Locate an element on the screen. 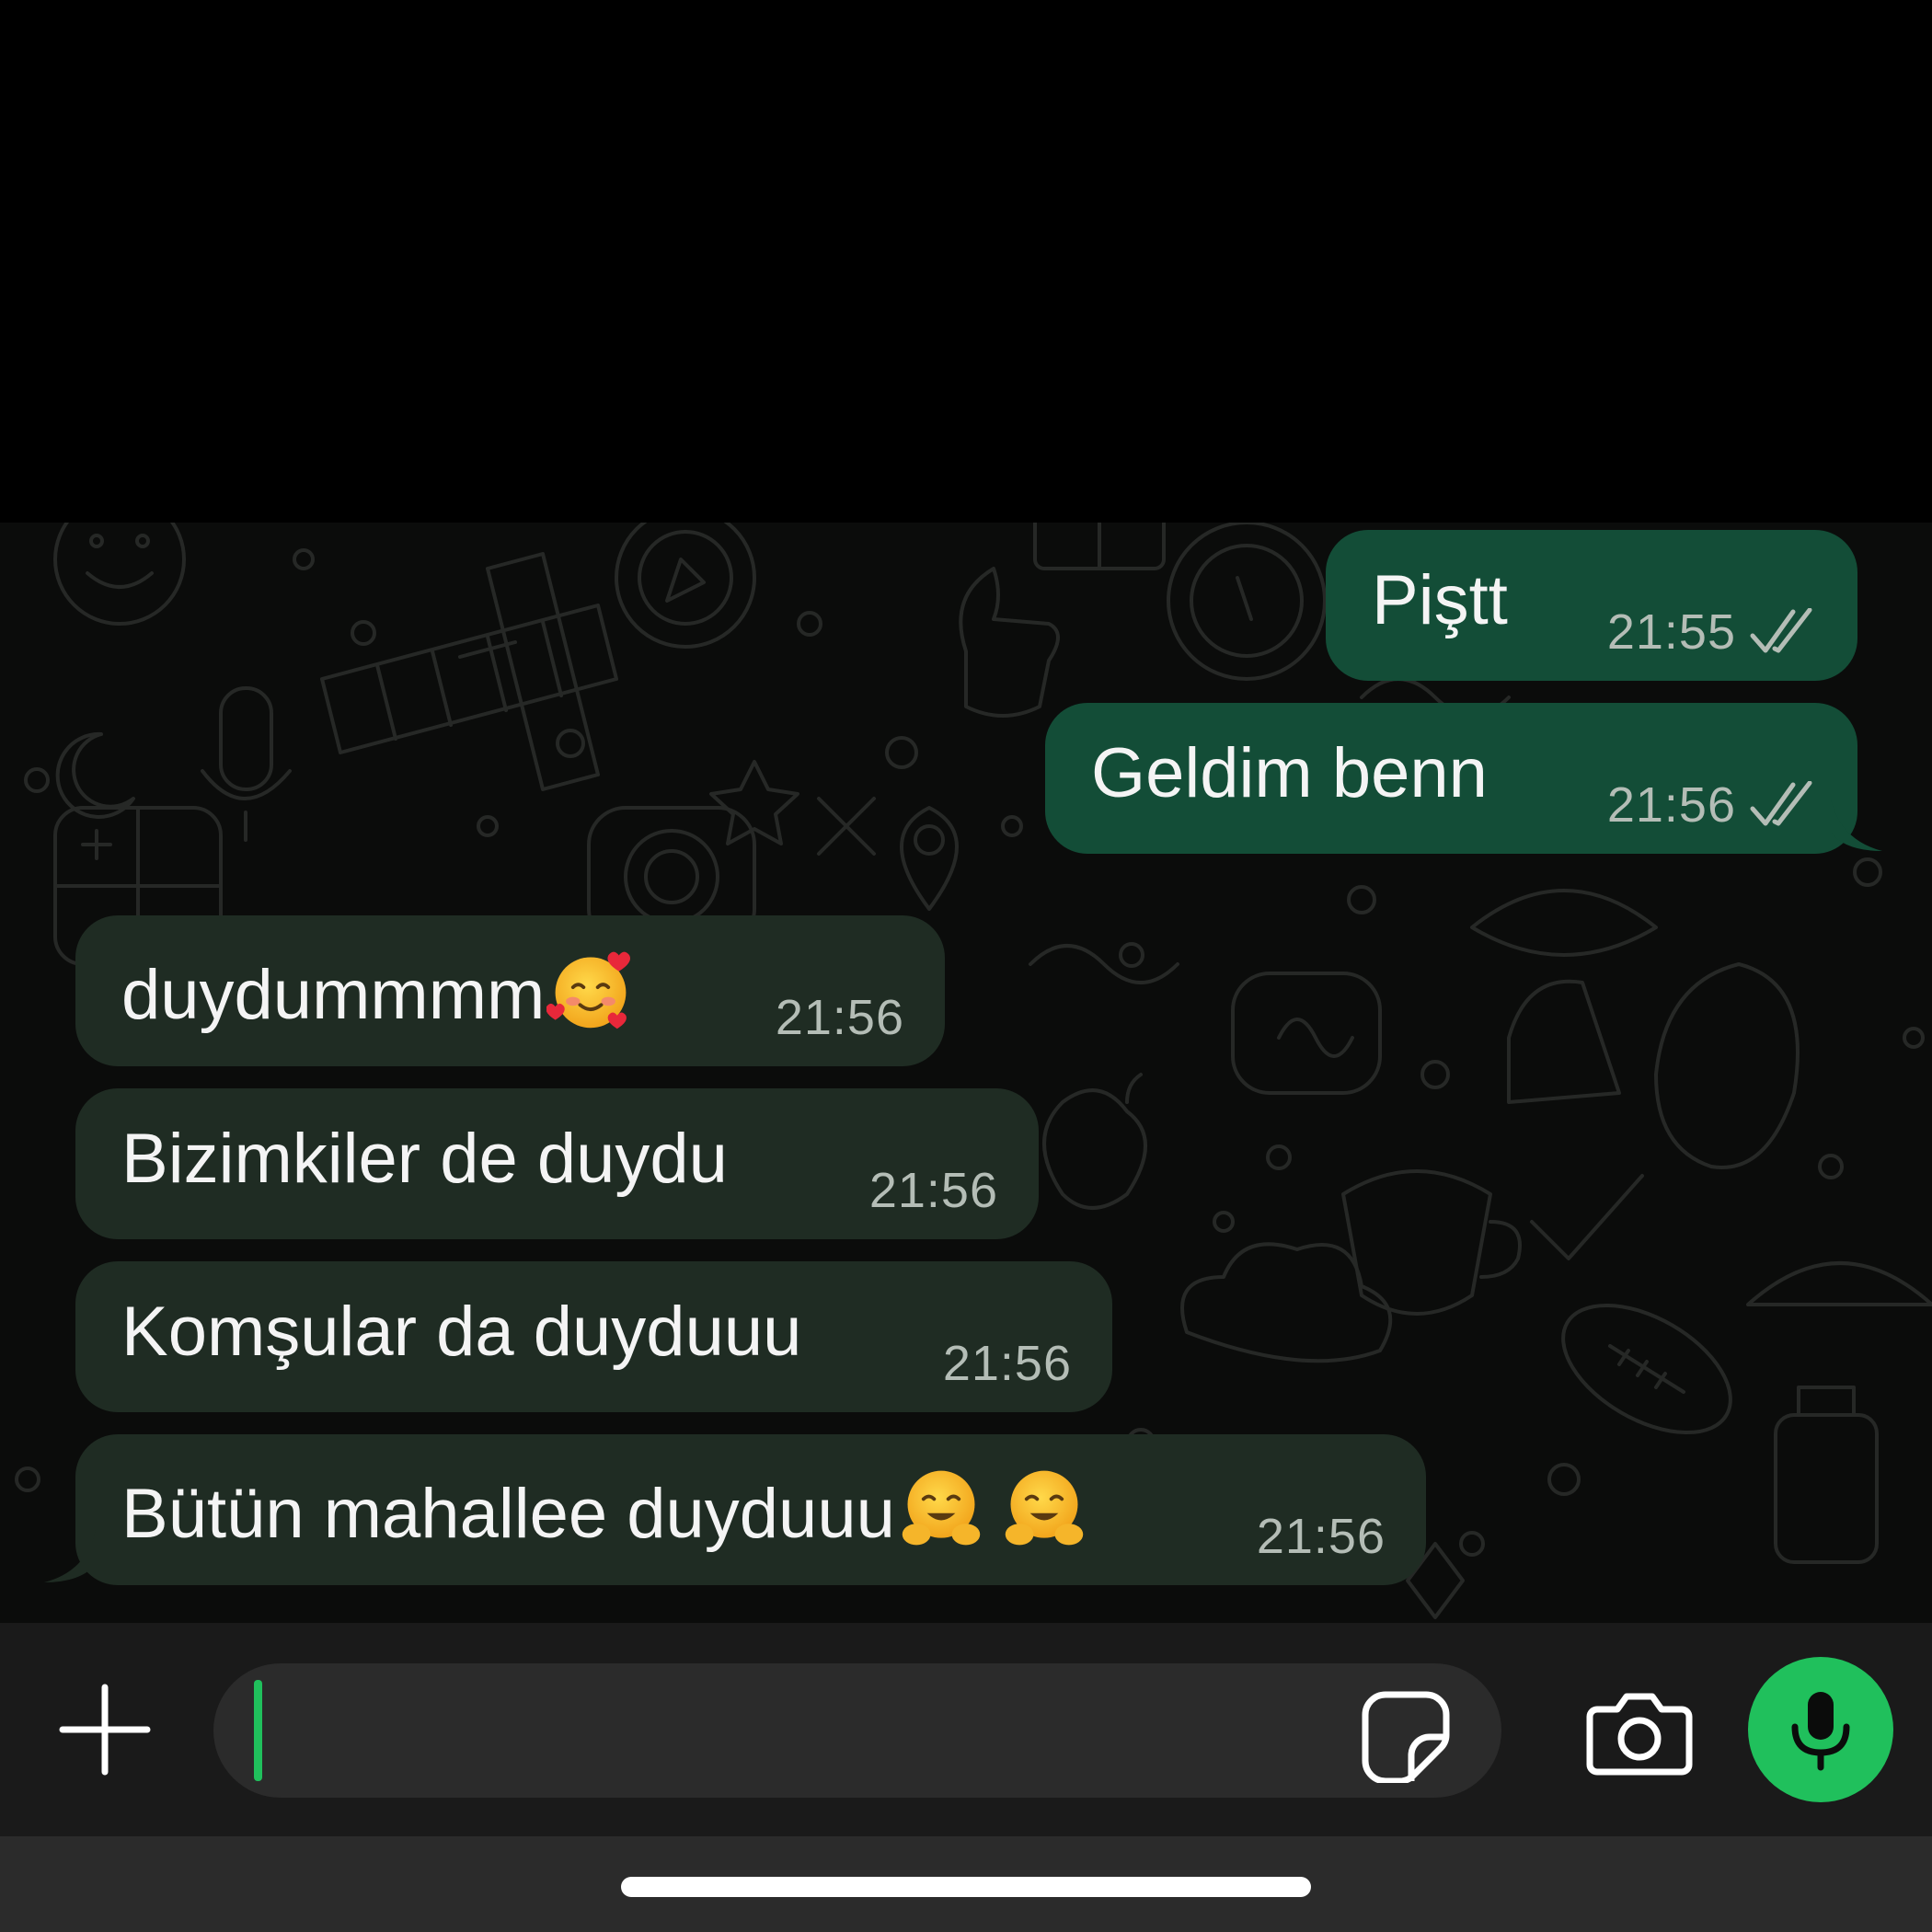 This screenshot has width=1932, height=1932. message-input is located at coordinates (857, 1730).